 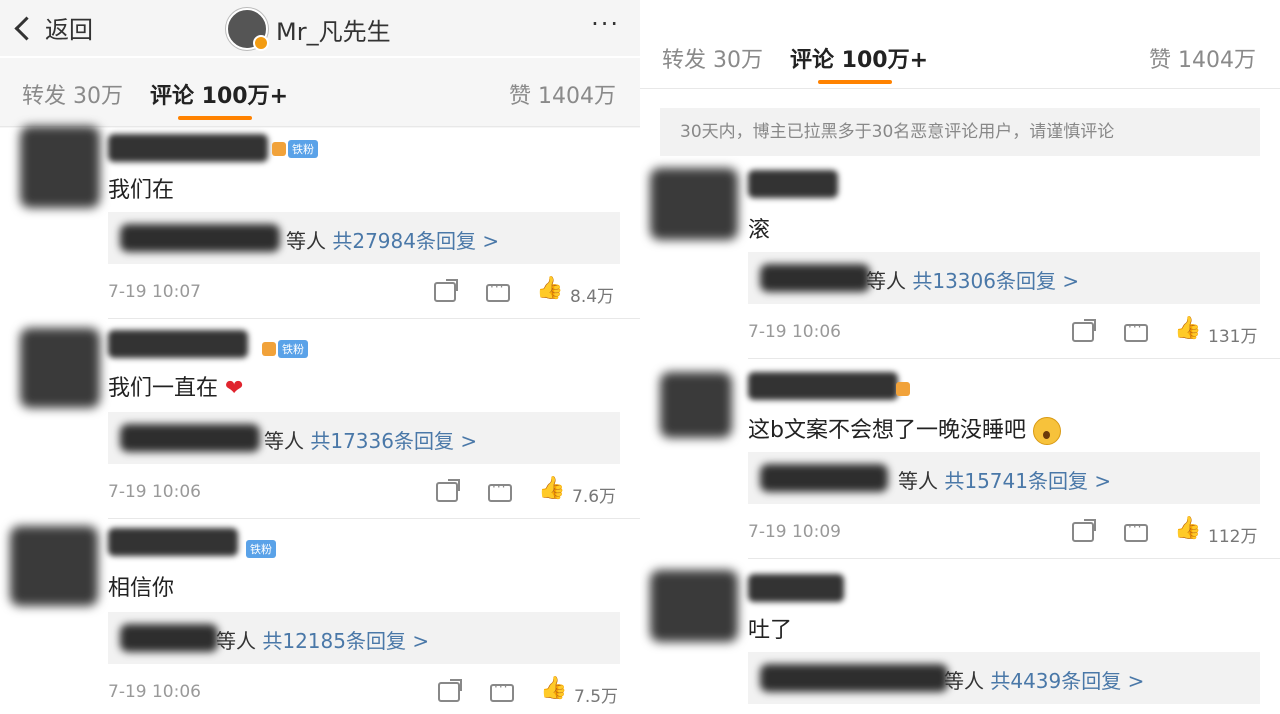 What do you see at coordinates (995, 281) in the screenshot?
I see `reply-count-link: 共13306条回复 >` at bounding box center [995, 281].